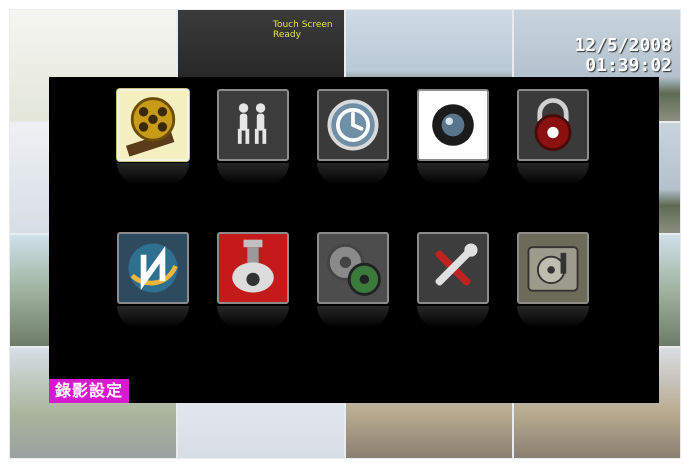  What do you see at coordinates (89, 391) in the screenshot?
I see `menu-caption: 錄影設定` at bounding box center [89, 391].